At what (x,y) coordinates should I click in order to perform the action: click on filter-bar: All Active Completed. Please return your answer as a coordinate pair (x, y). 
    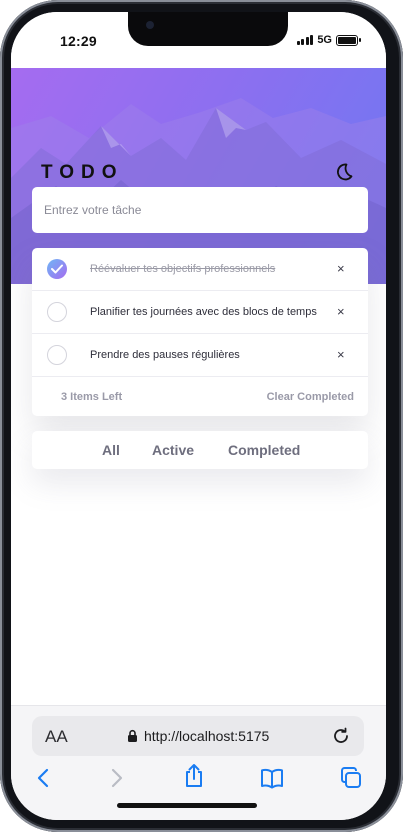
    Looking at the image, I should click on (200, 450).